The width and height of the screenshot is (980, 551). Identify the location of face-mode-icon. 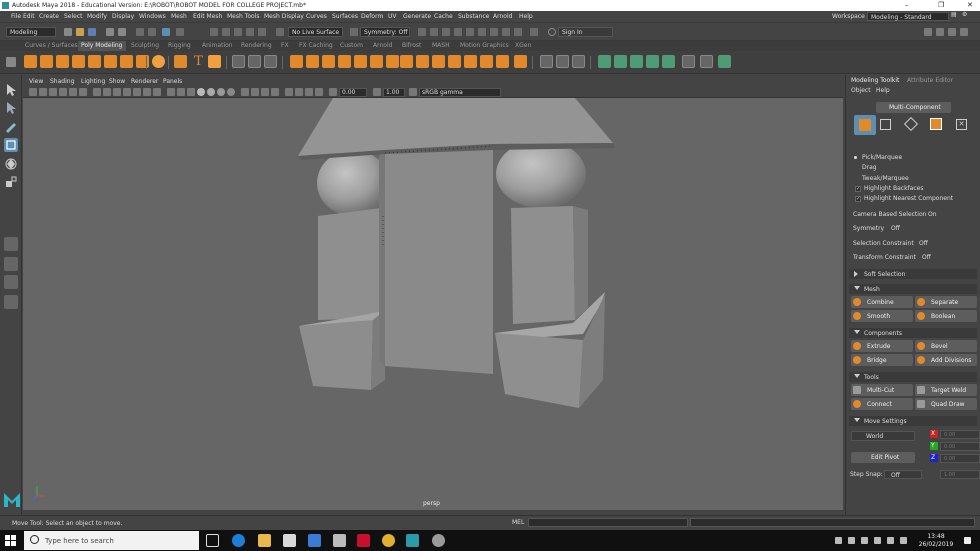
(936, 124).